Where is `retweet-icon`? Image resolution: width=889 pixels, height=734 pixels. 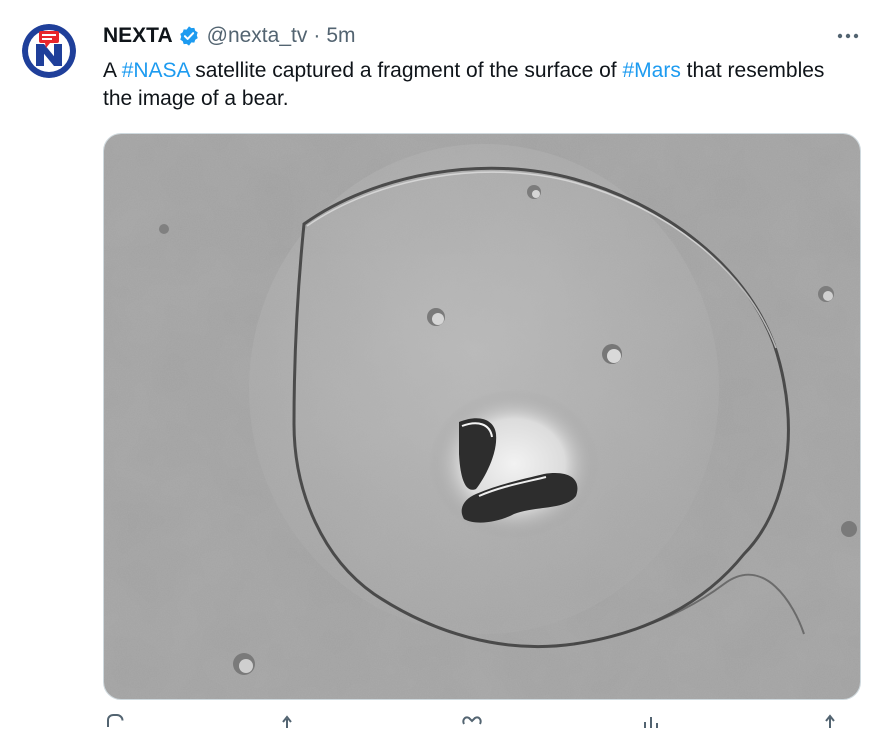 retweet-icon is located at coordinates (287, 721).